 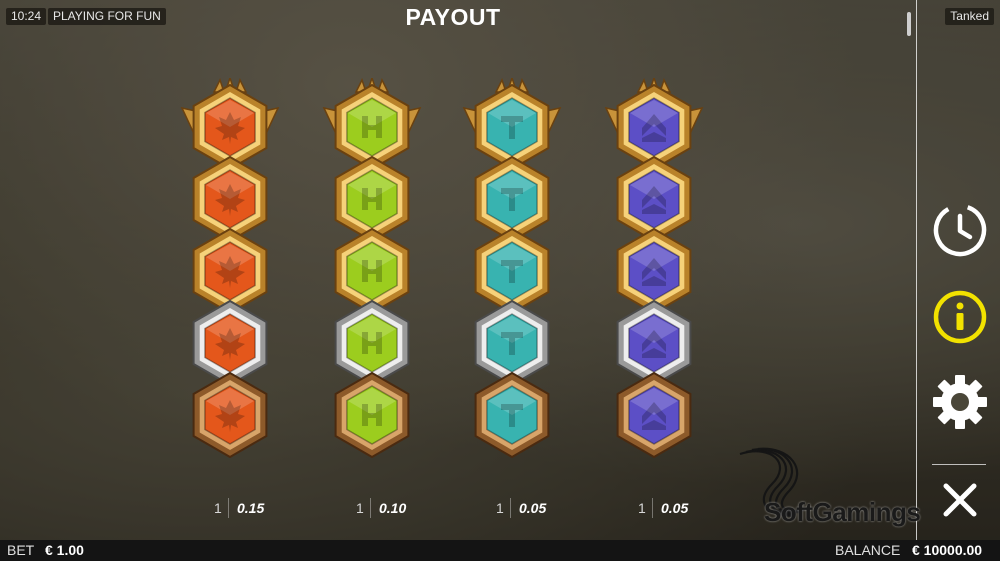 I want to click on bet-label: BET, so click(x=21, y=550).